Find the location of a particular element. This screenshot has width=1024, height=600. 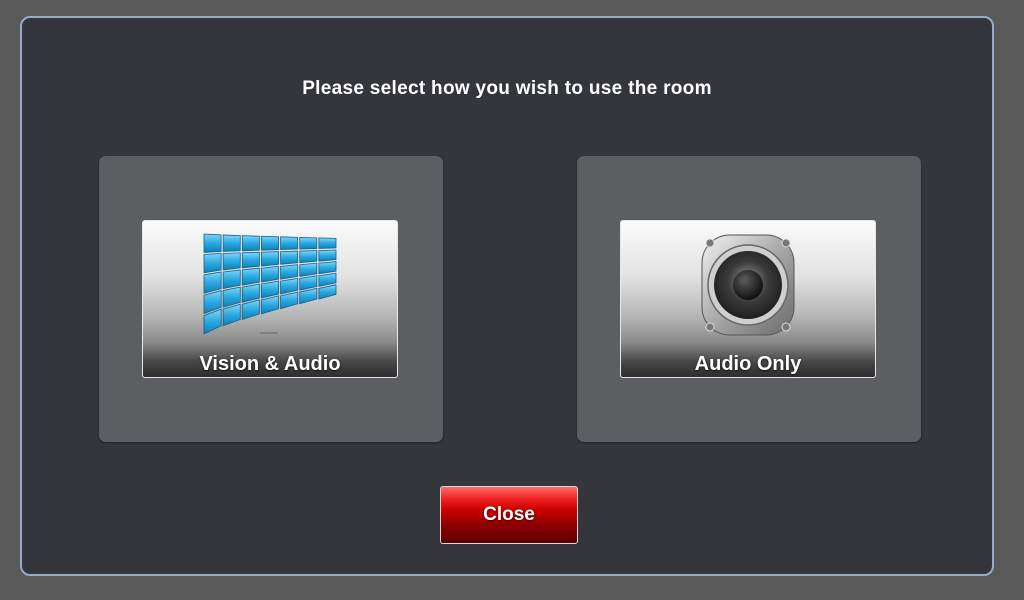

vision-audio-label: Vision & Audio is located at coordinates (270, 364).